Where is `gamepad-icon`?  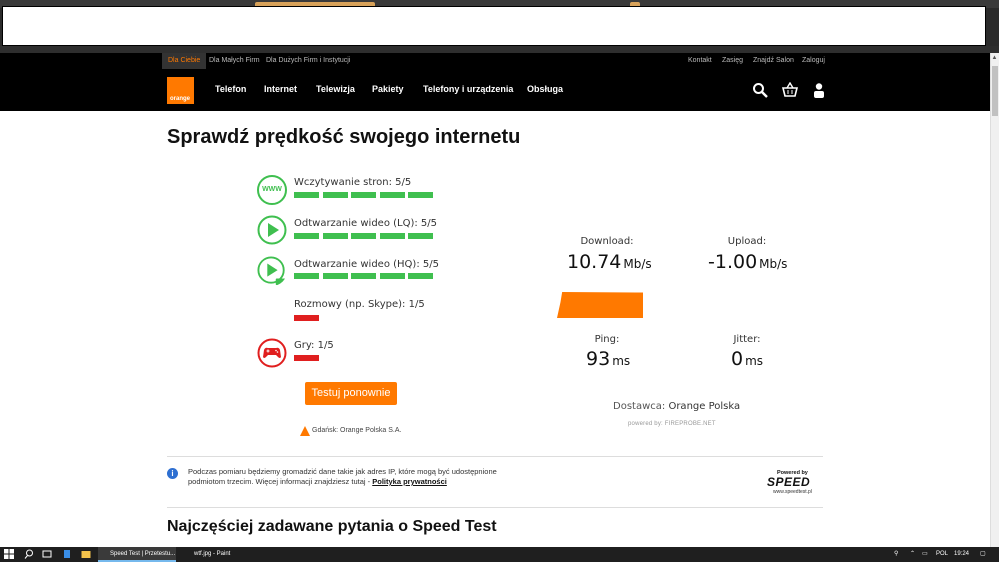 gamepad-icon is located at coordinates (272, 353).